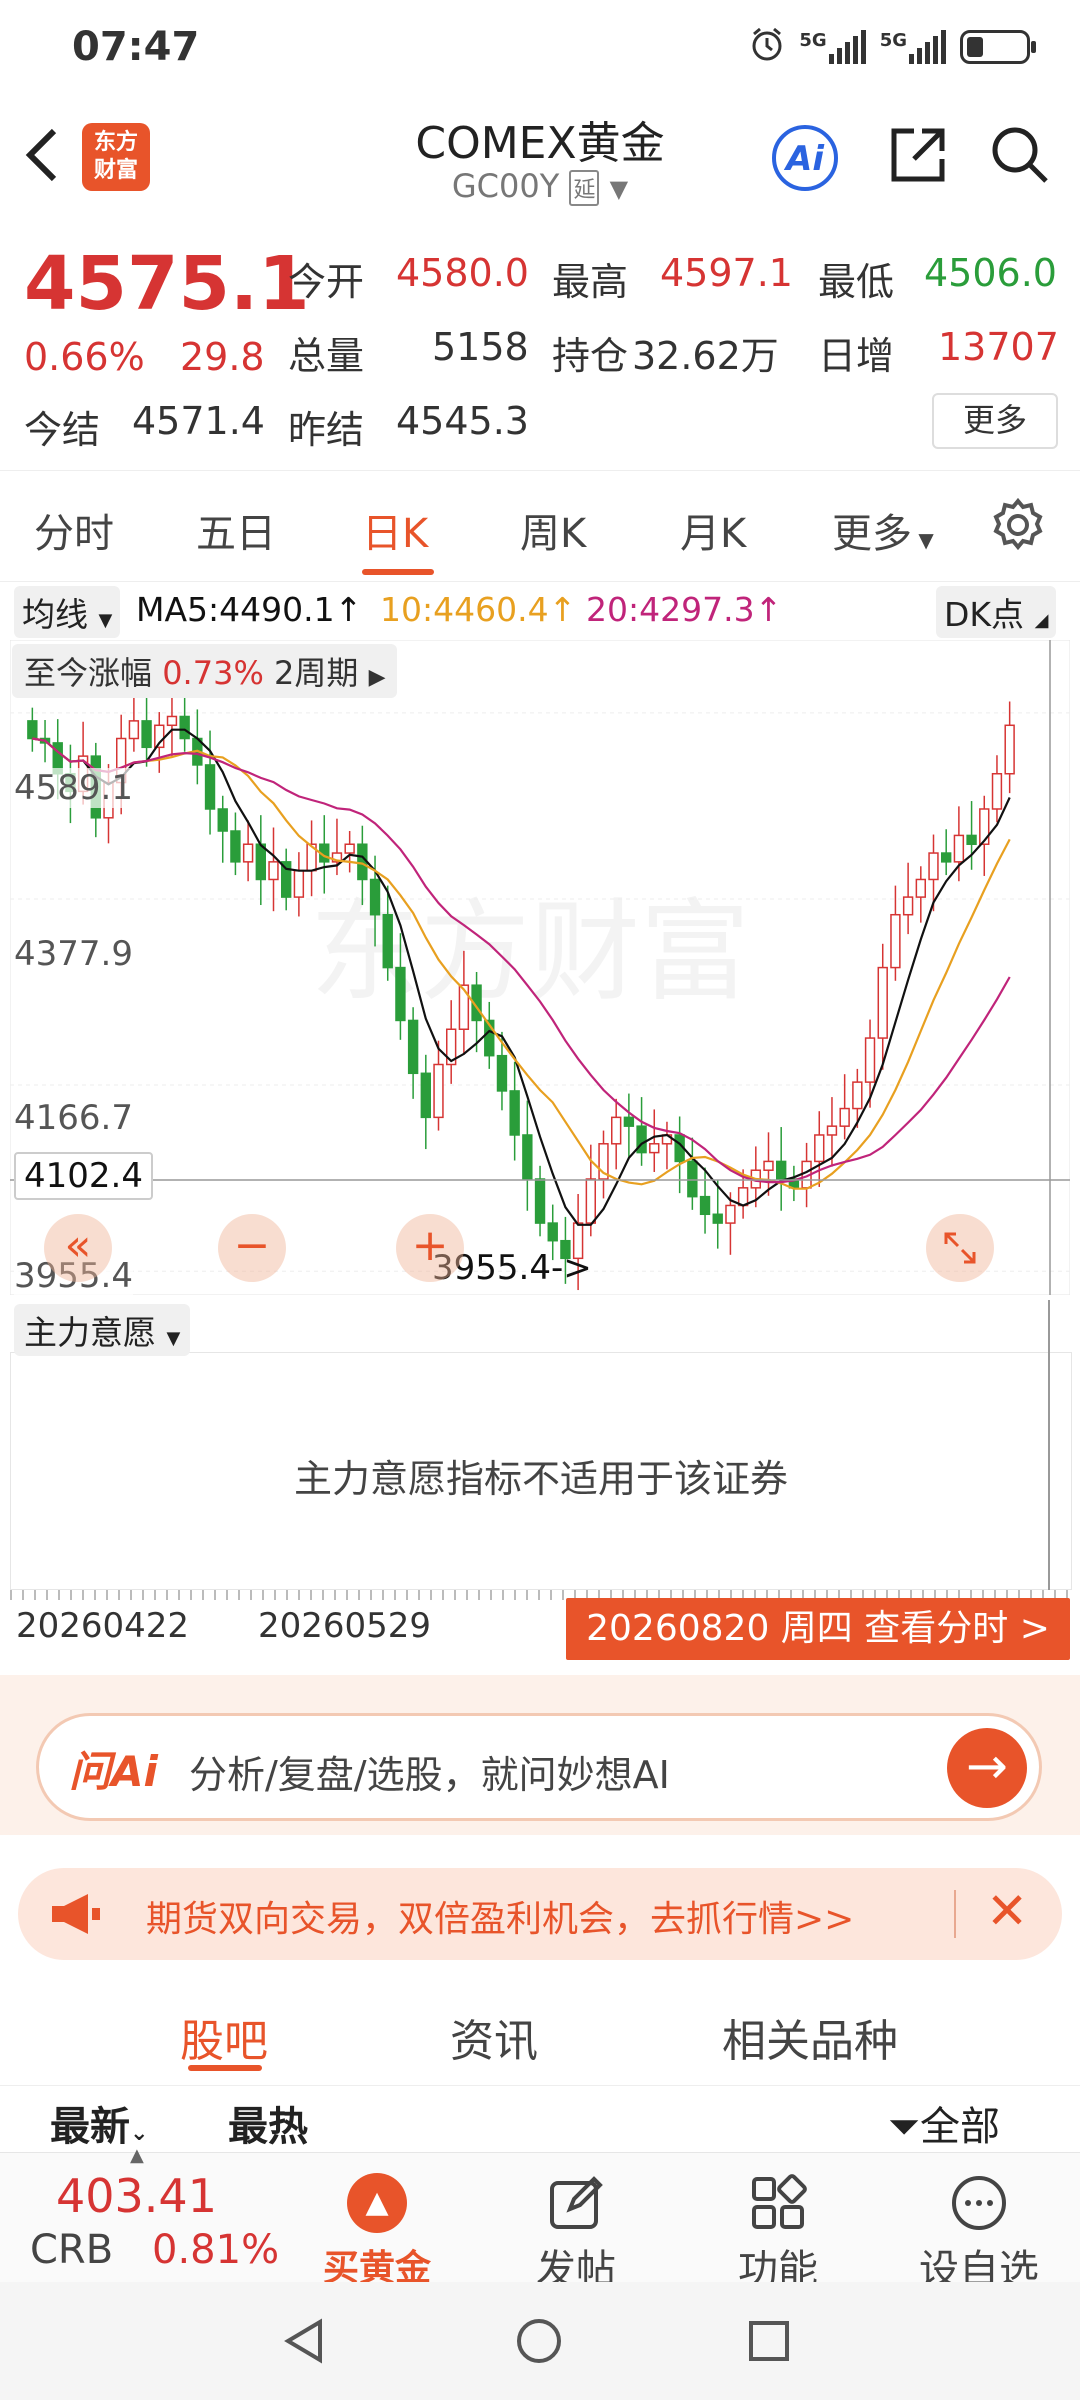 The image size is (1080, 2400). Describe the element at coordinates (995, 421) in the screenshot. I see `more-button: 更多` at that location.